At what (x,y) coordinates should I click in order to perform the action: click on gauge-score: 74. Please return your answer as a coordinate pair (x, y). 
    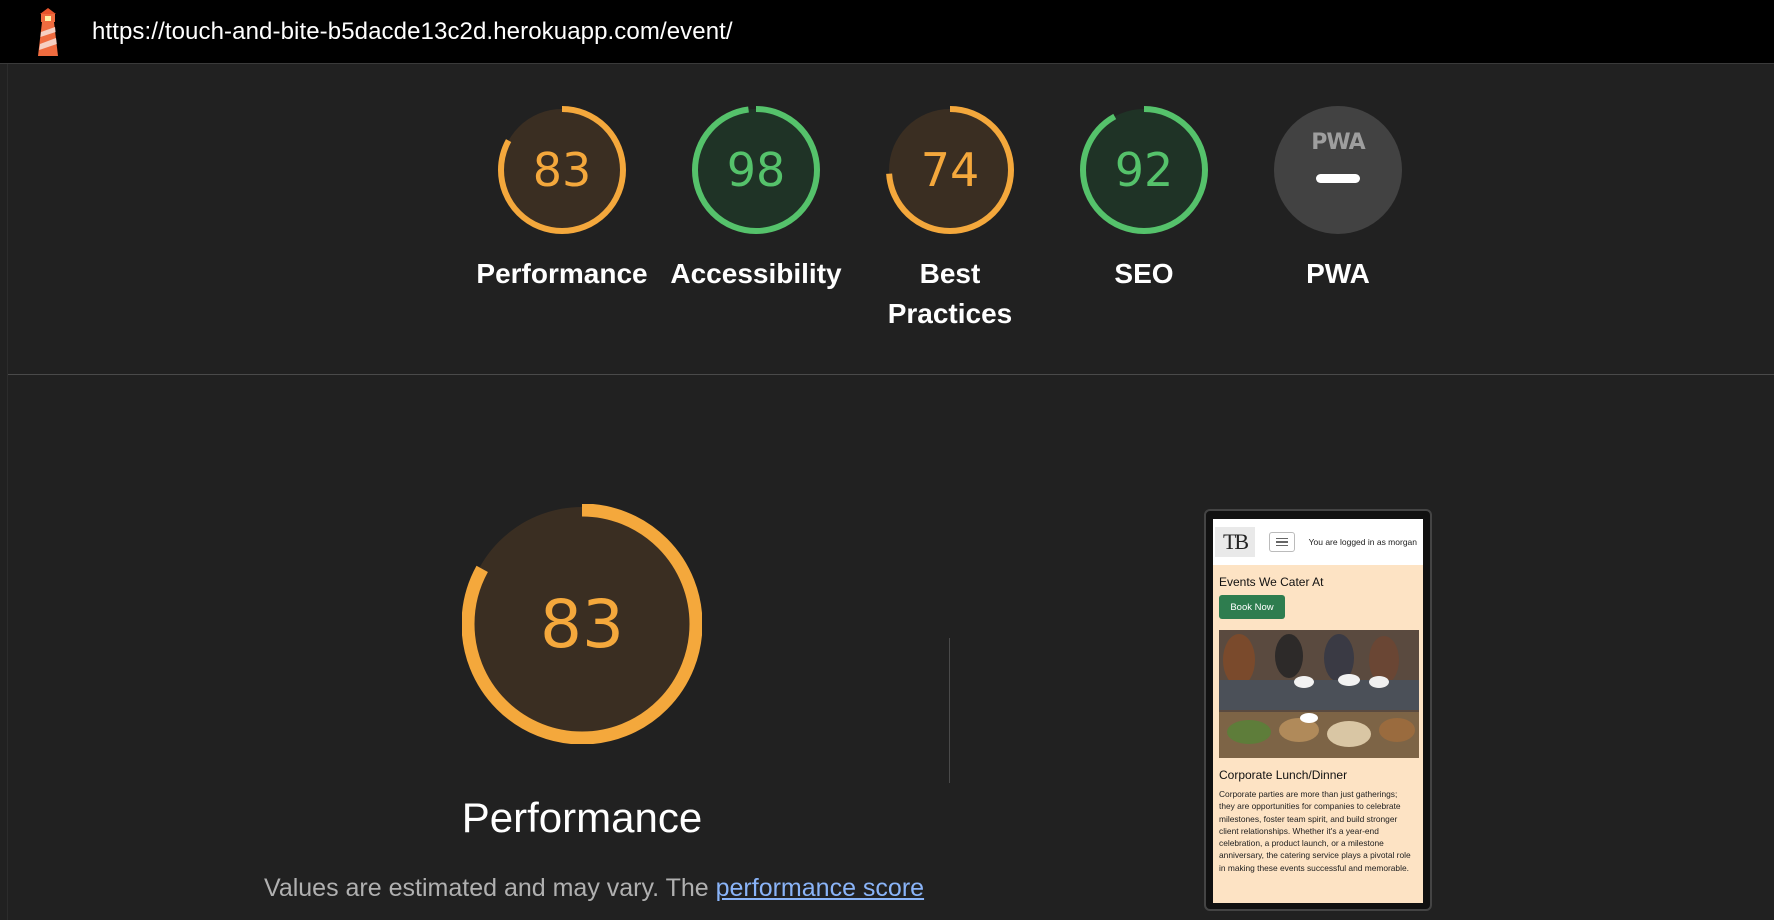
    Looking at the image, I should click on (950, 170).